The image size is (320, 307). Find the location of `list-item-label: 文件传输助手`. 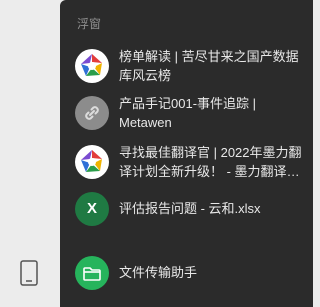

list-item-label: 文件传输助手 is located at coordinates (158, 272).